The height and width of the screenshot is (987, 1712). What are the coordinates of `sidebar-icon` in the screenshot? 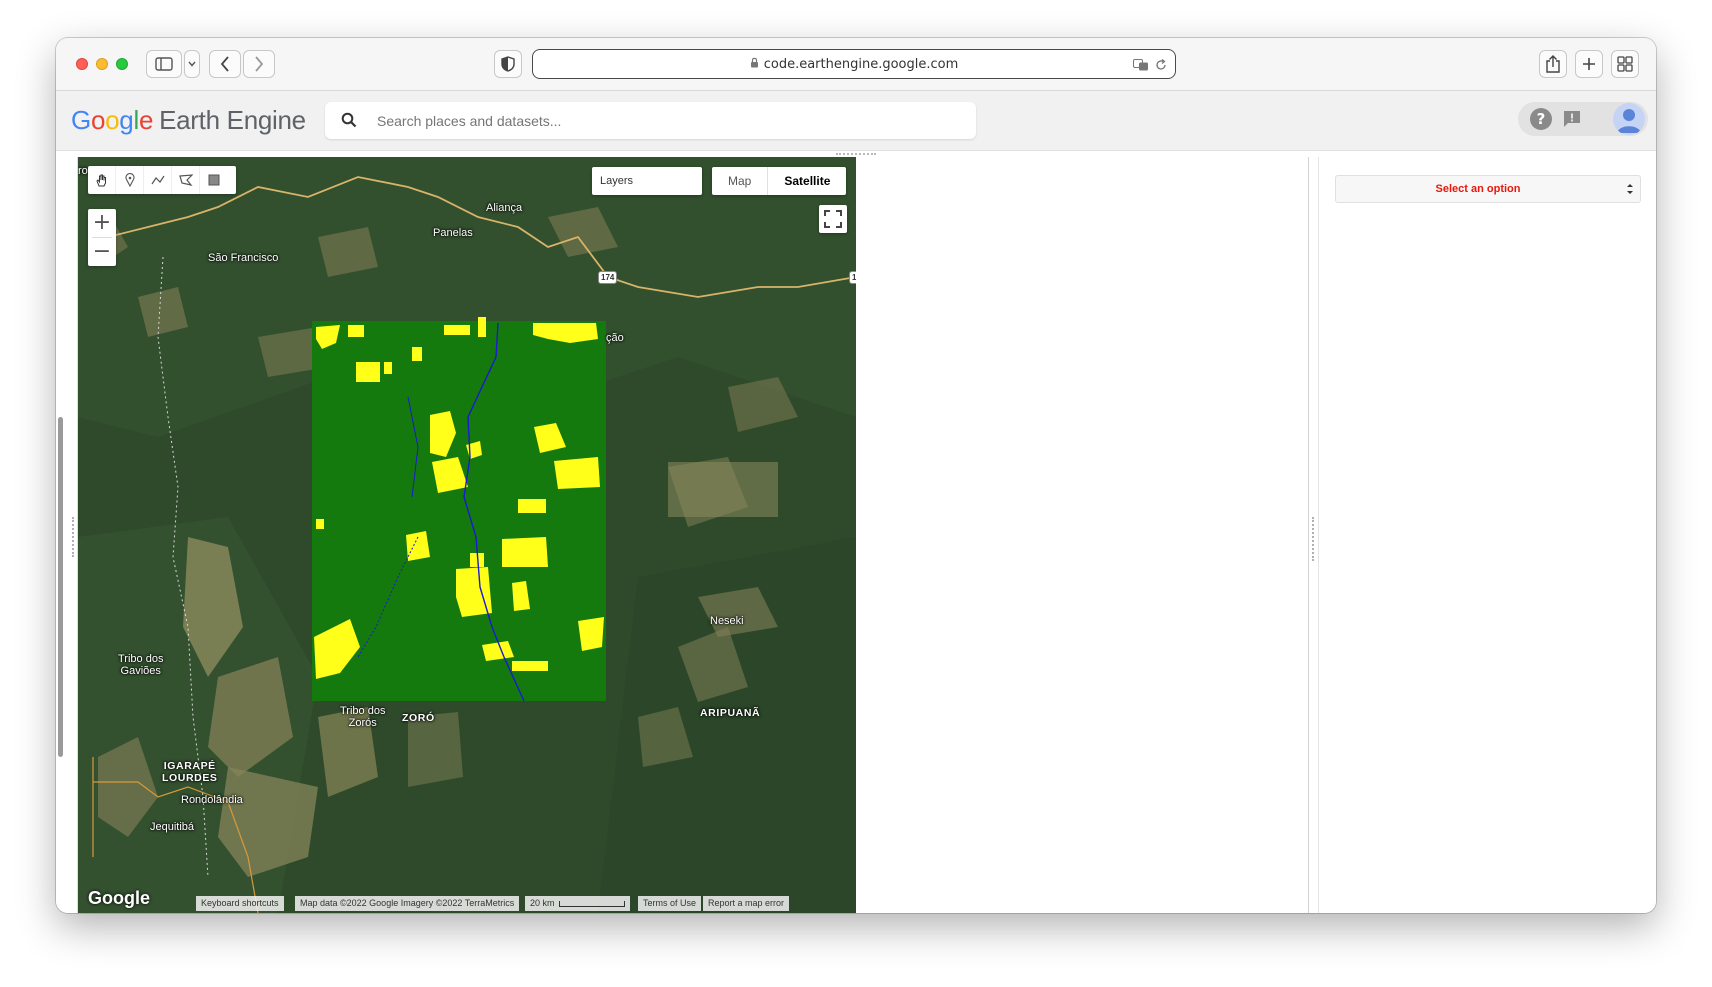 It's located at (164, 64).